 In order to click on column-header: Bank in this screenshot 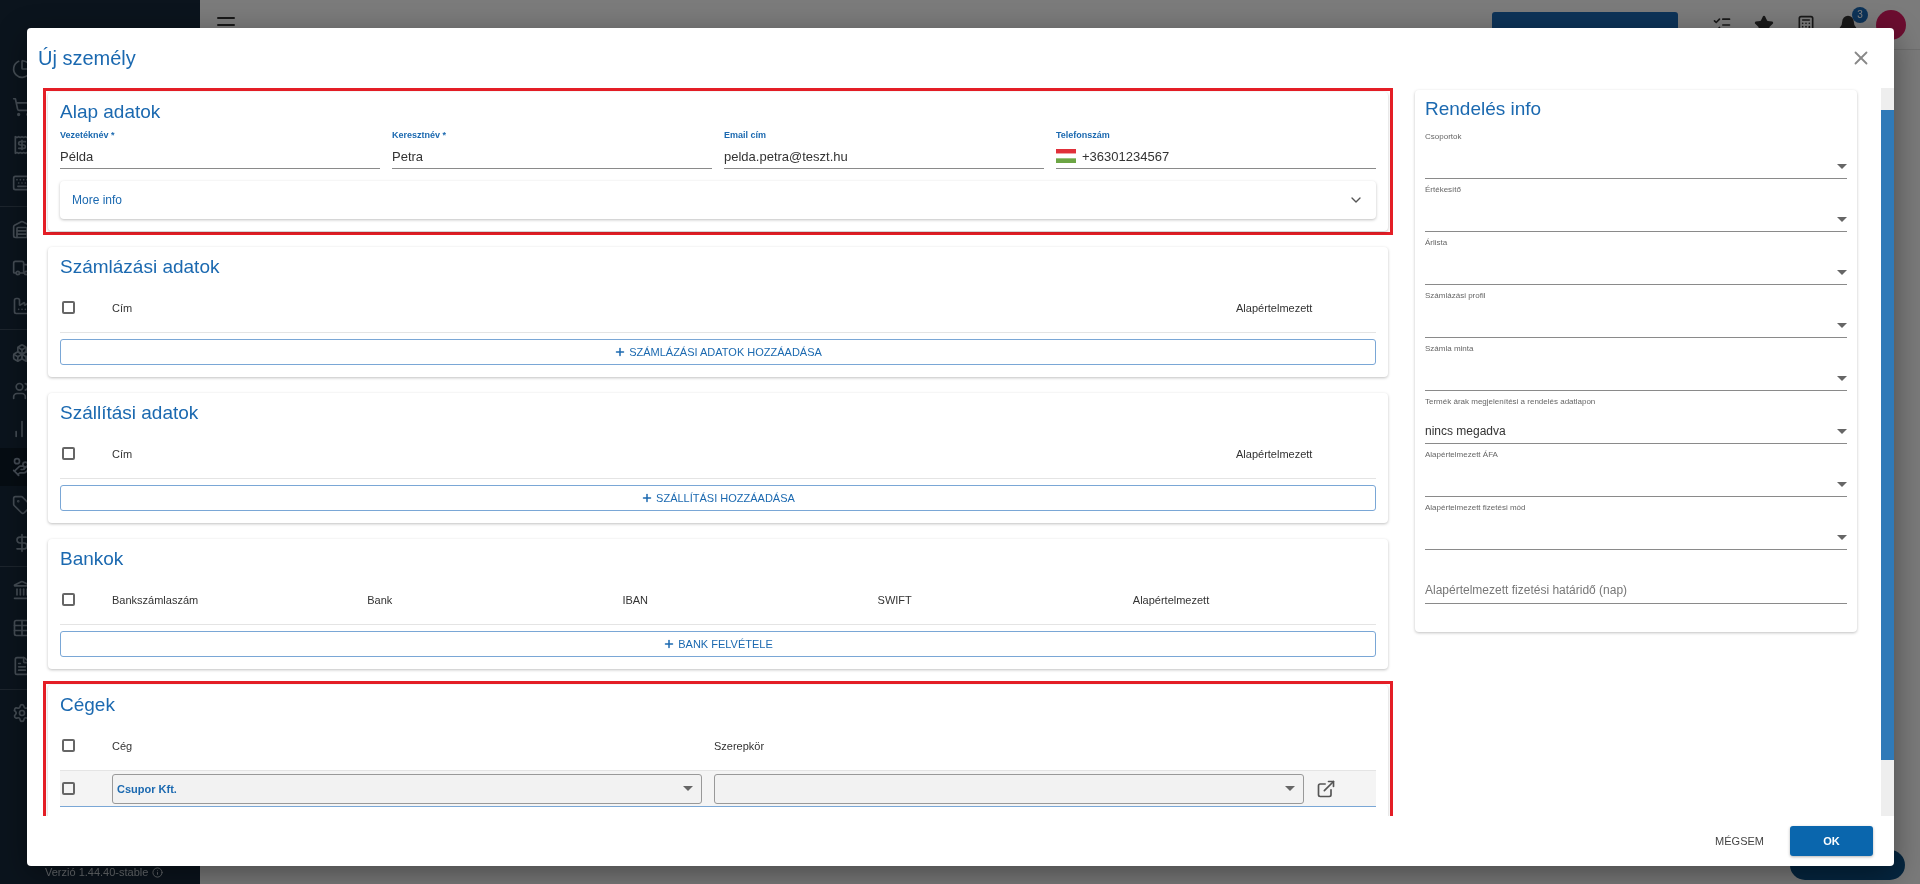, I will do `click(380, 599)`.